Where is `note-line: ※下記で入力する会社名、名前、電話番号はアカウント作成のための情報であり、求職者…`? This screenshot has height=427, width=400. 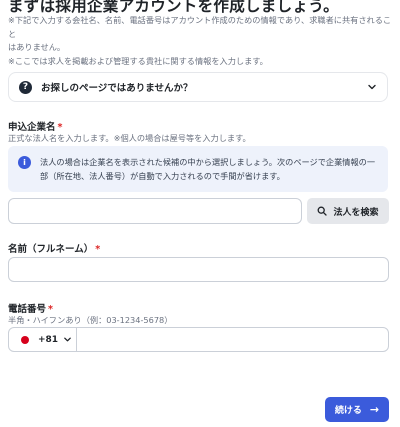
note-line: ※下記で入力する会社名、名前、電話番号はアカウント作成のための情報であり、求職者… is located at coordinates (200, 27).